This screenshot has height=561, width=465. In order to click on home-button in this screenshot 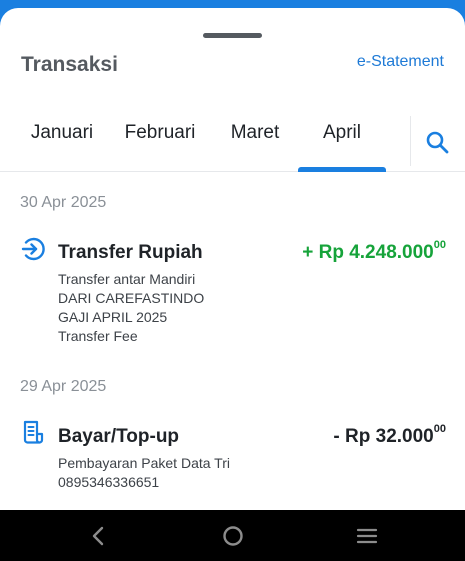, I will do `click(233, 536)`.